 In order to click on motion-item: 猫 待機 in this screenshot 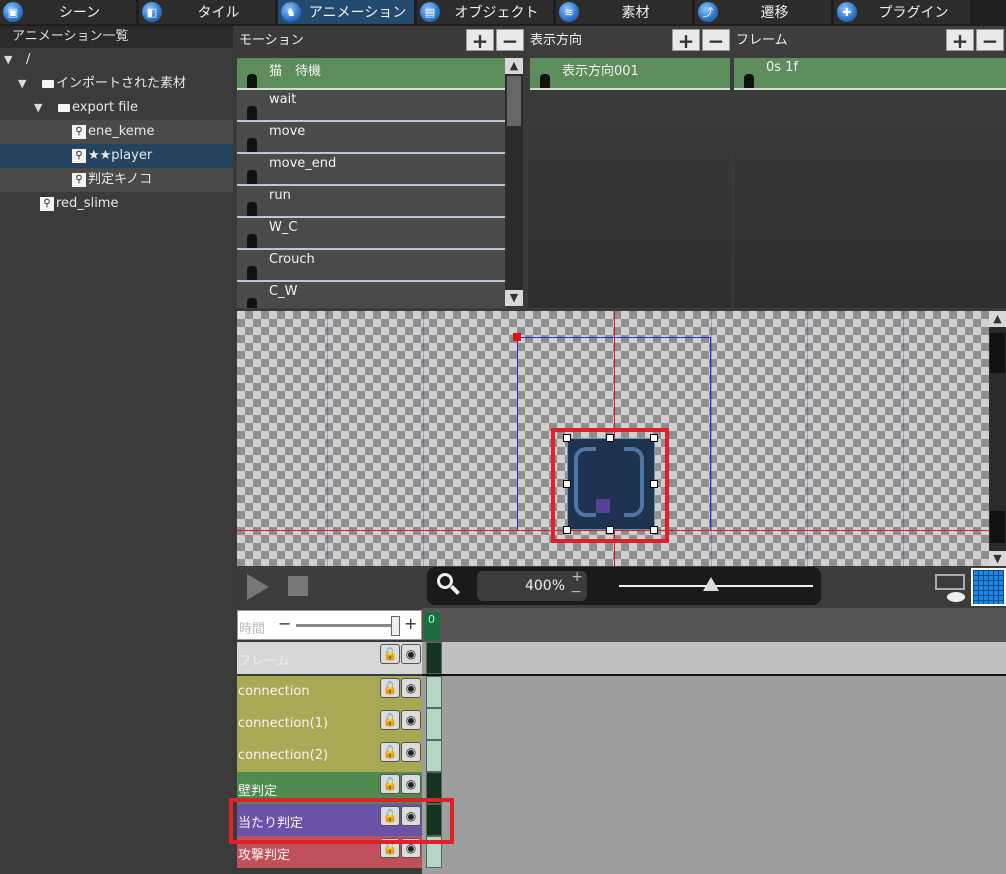, I will do `click(371, 74)`.